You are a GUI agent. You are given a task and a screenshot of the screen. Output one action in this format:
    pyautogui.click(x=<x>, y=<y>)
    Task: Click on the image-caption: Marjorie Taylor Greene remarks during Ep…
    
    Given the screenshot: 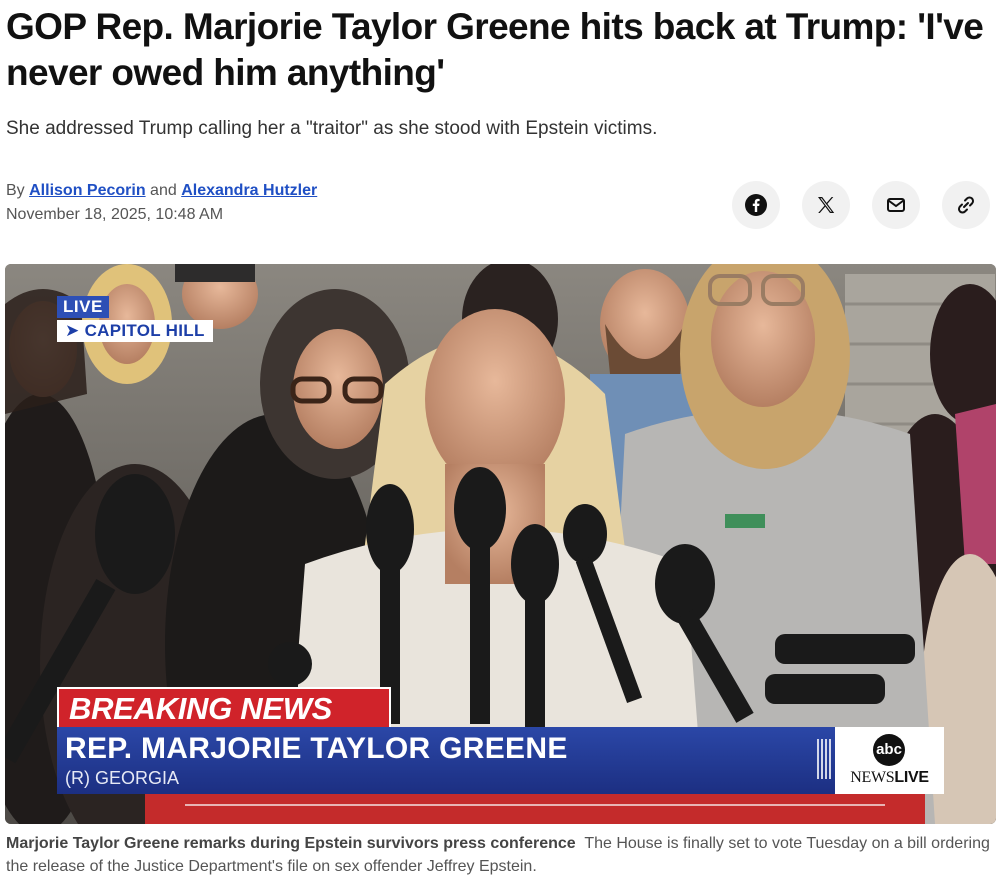 What is the action you would take?
    pyautogui.click(x=501, y=855)
    